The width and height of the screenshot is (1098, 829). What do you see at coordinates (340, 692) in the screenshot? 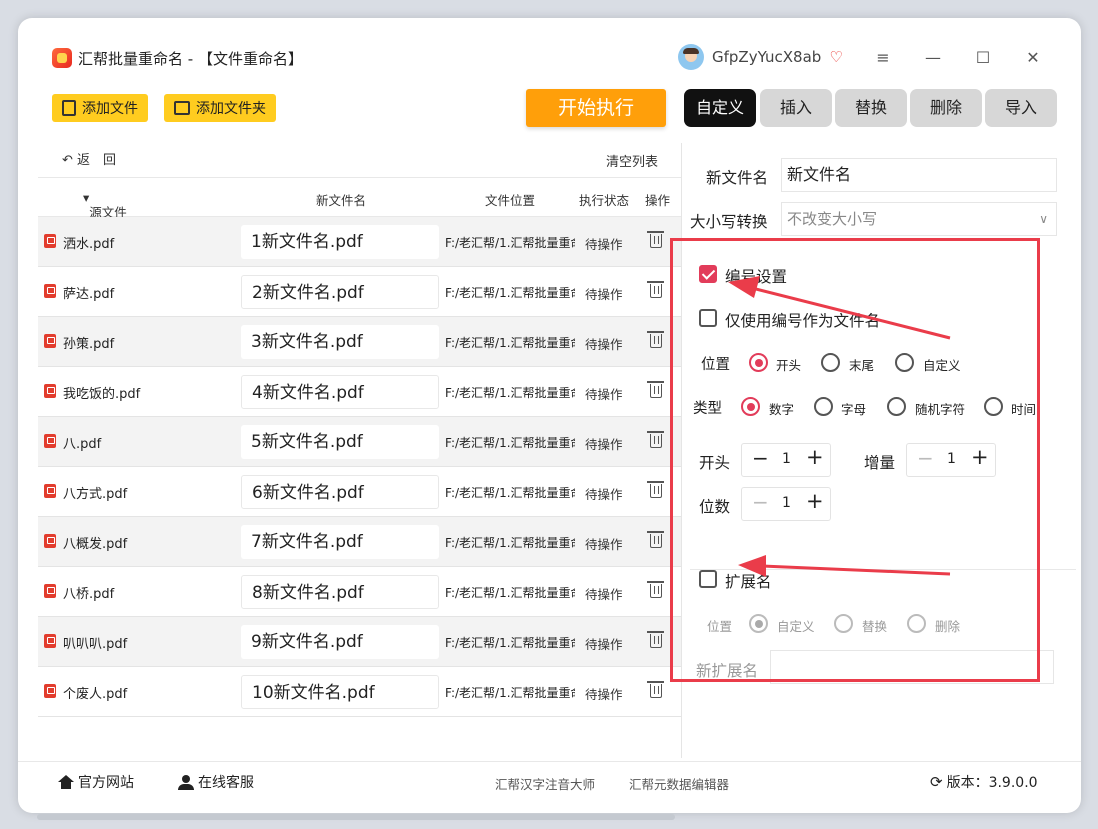
I see `new-name-cell: 10新文件名.pdf` at bounding box center [340, 692].